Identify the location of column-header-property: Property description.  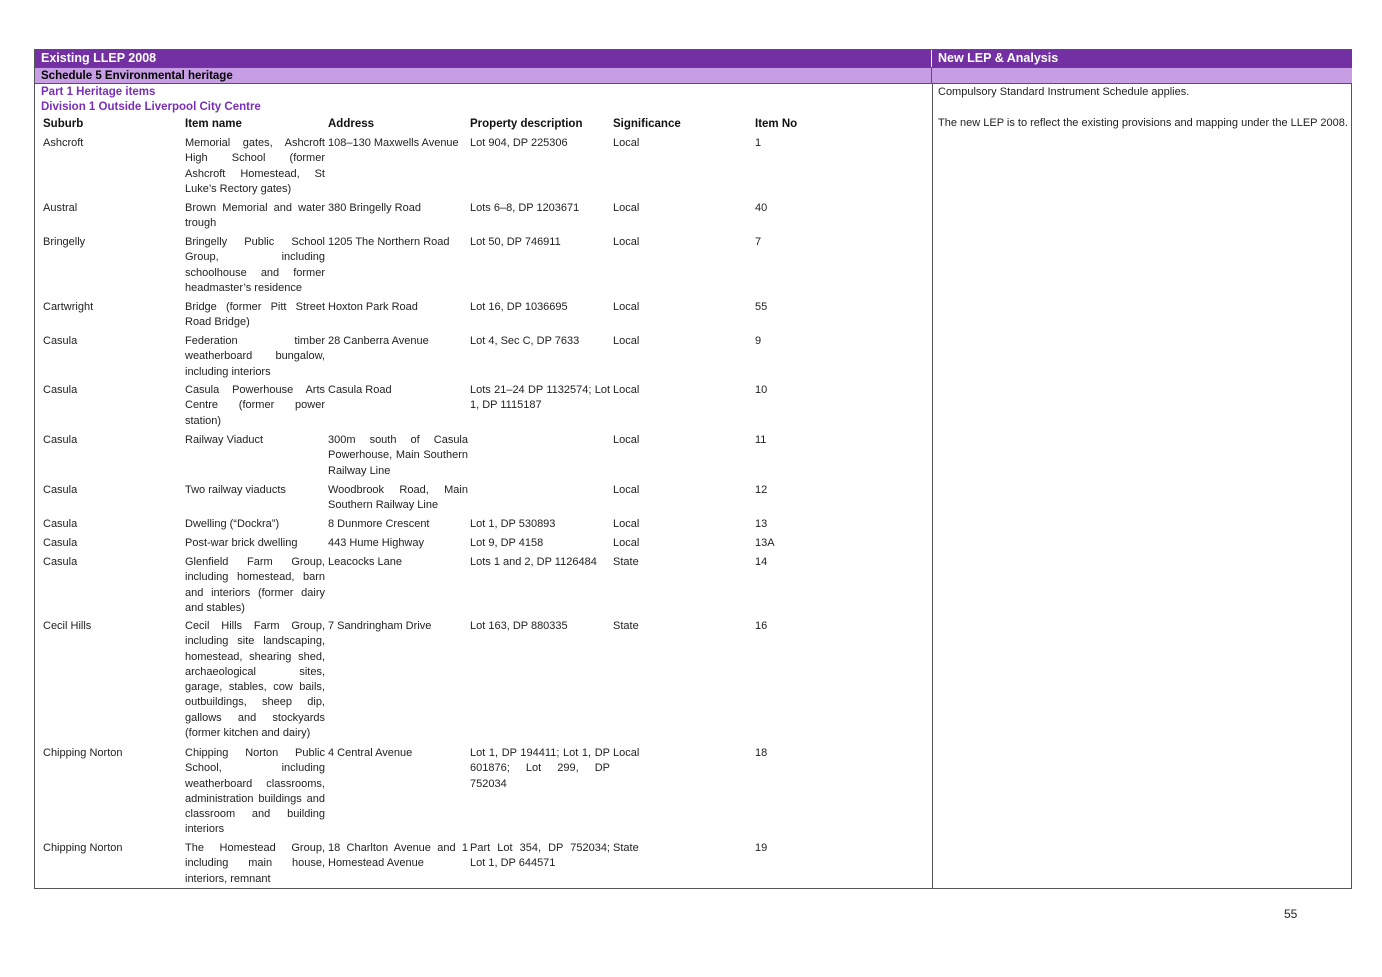
(526, 124).